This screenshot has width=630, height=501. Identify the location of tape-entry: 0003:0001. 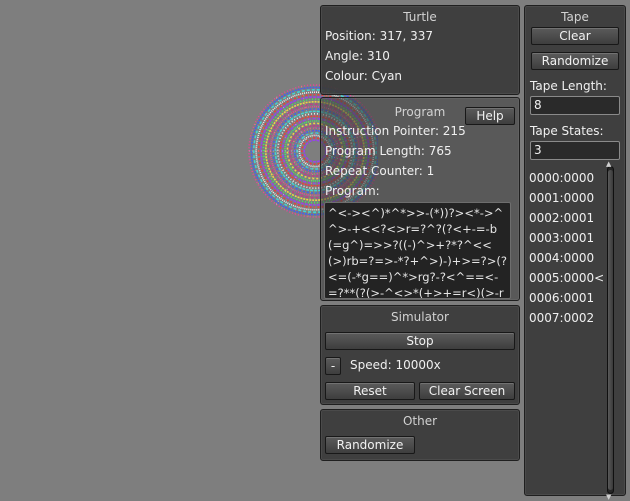
(562, 238).